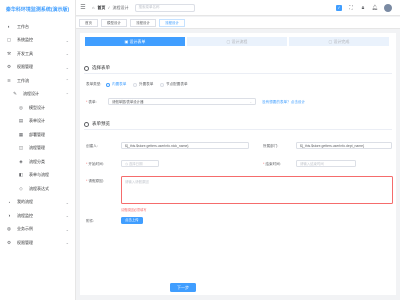 This screenshot has height=300, width=400. I want to click on expression-icon: ◇, so click(21, 188).